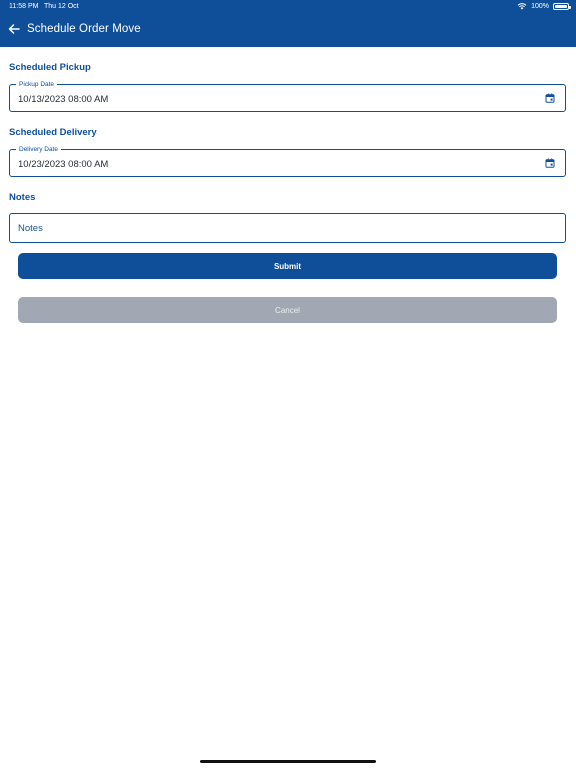 The width and height of the screenshot is (576, 768). I want to click on submit-button: Submit, so click(287, 266).